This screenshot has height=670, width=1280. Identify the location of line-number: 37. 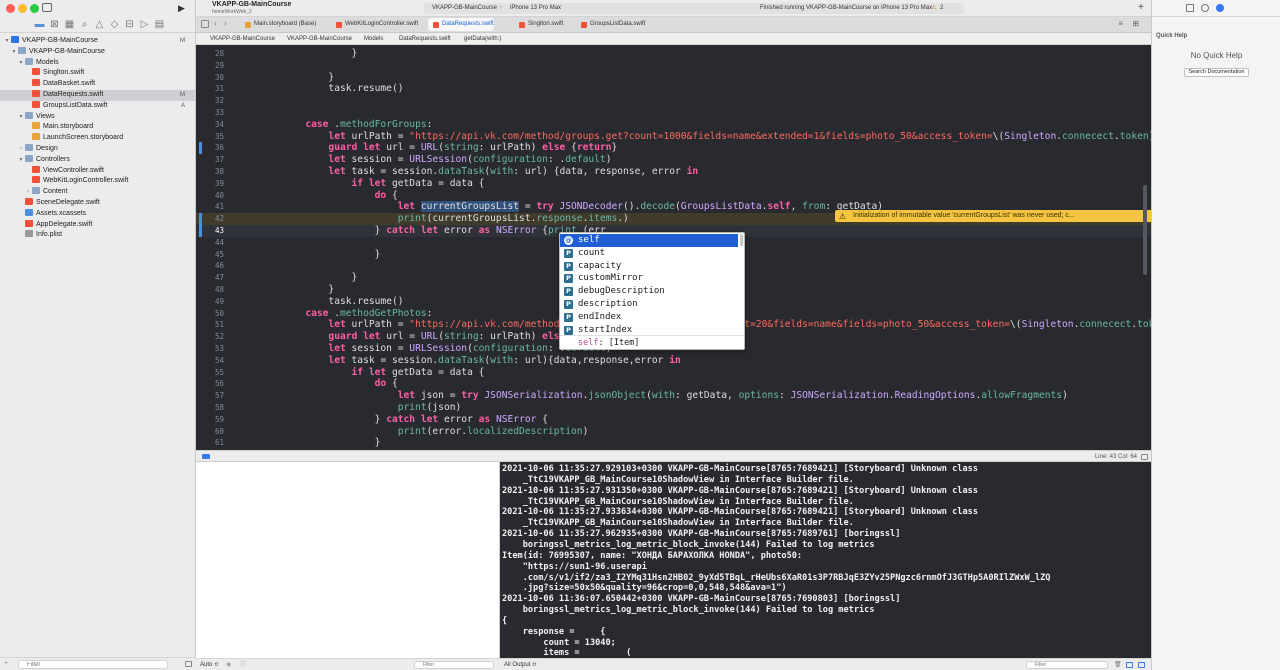
(210, 159).